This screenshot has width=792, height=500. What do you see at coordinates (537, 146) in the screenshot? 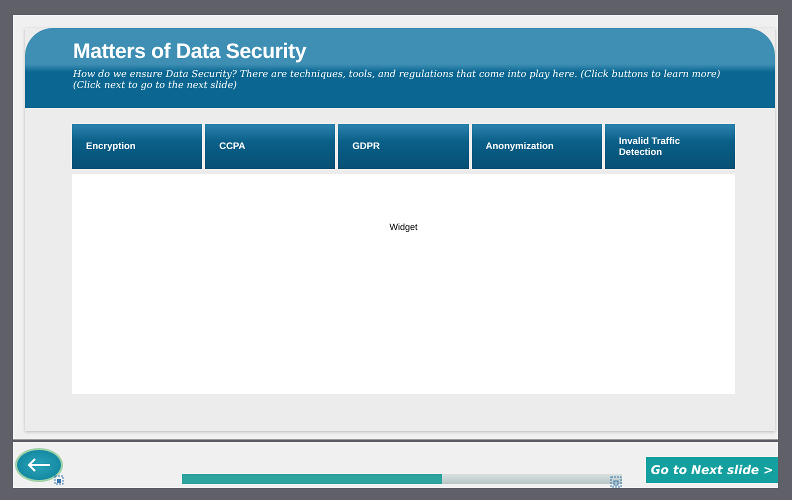
I see `tab-button: Anonymization` at bounding box center [537, 146].